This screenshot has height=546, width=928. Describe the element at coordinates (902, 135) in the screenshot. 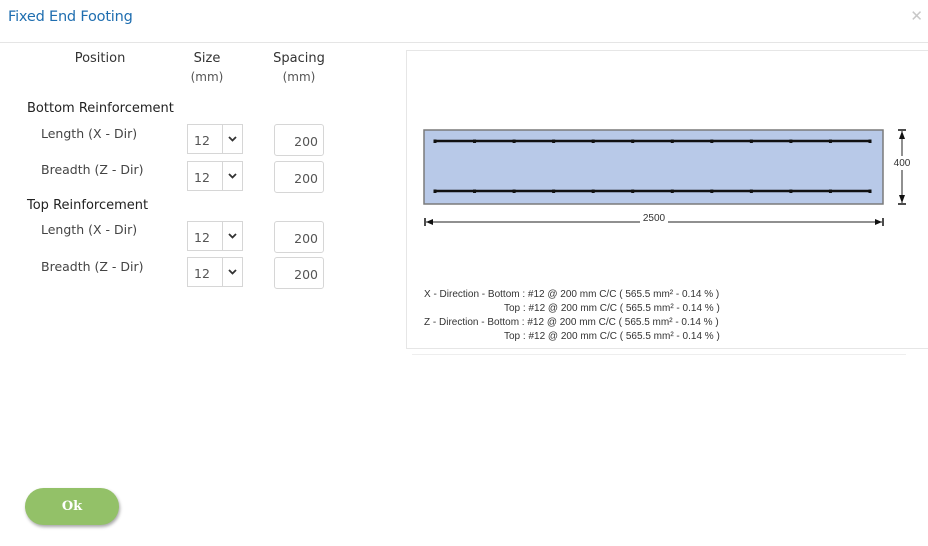

I see `depth-arrow-top` at that location.